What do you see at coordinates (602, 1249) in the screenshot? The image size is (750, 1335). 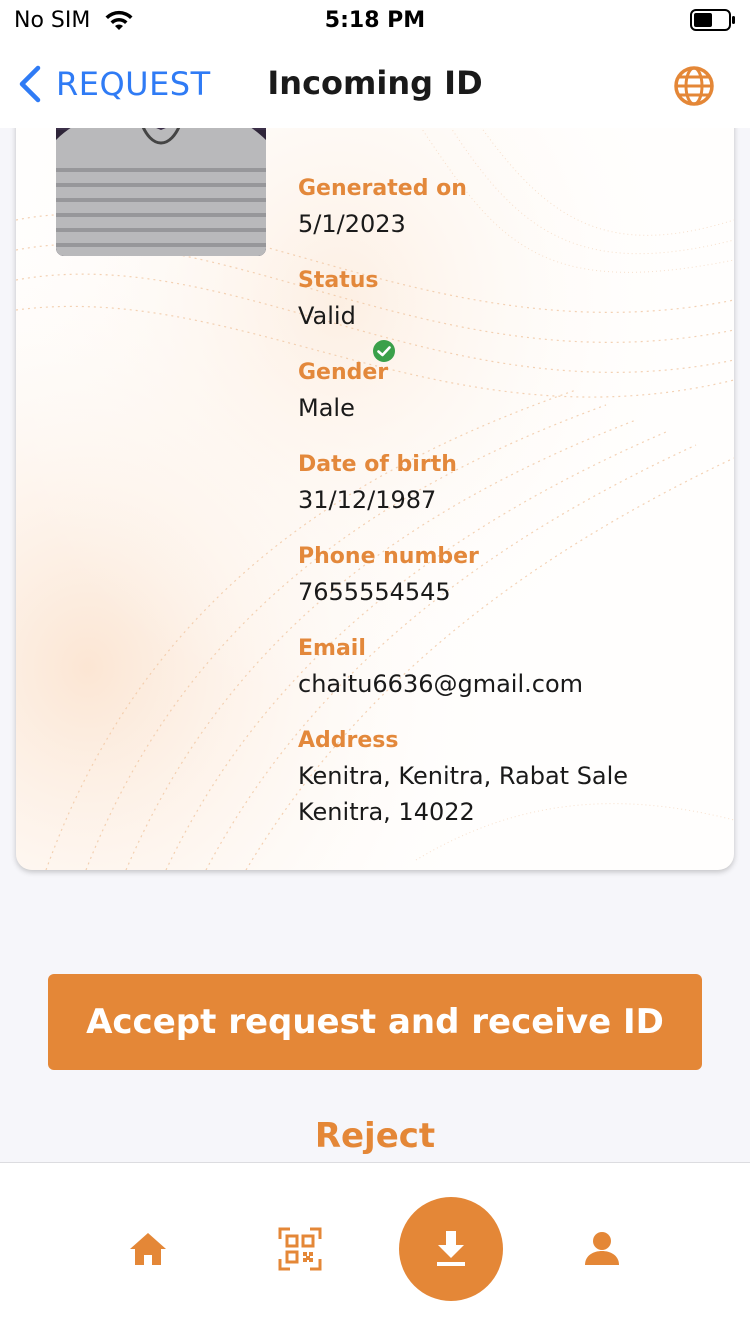 I see `profile-icon` at bounding box center [602, 1249].